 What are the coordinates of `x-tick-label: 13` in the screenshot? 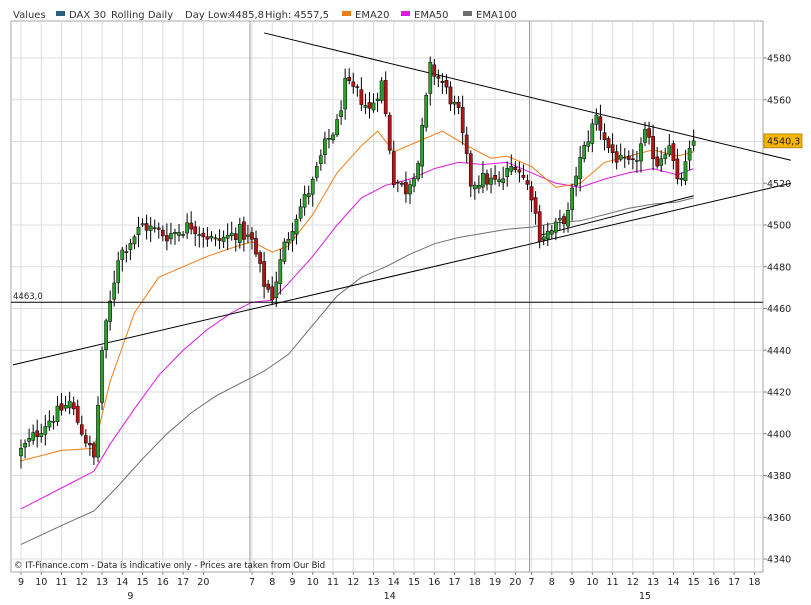 It's located at (373, 582).